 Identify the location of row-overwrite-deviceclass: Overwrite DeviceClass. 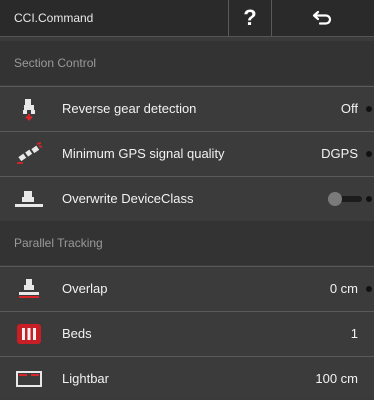
(187, 198).